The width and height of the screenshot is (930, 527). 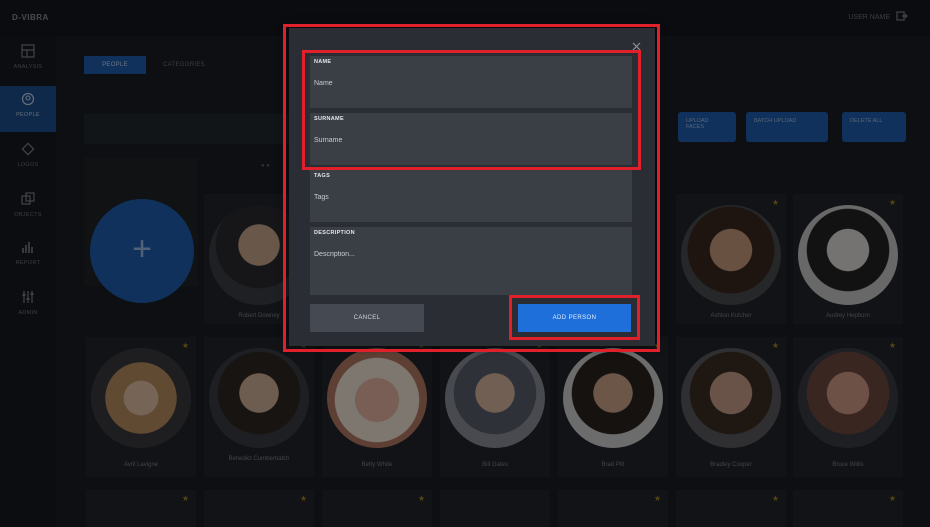 I want to click on surname-field: SURNAME, so click(x=471, y=139).